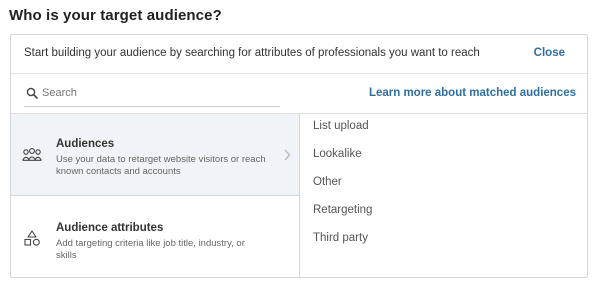 The width and height of the screenshot is (600, 289). What do you see at coordinates (472, 93) in the screenshot?
I see `learn-more-link: Learn more about matched audiences` at bounding box center [472, 93].